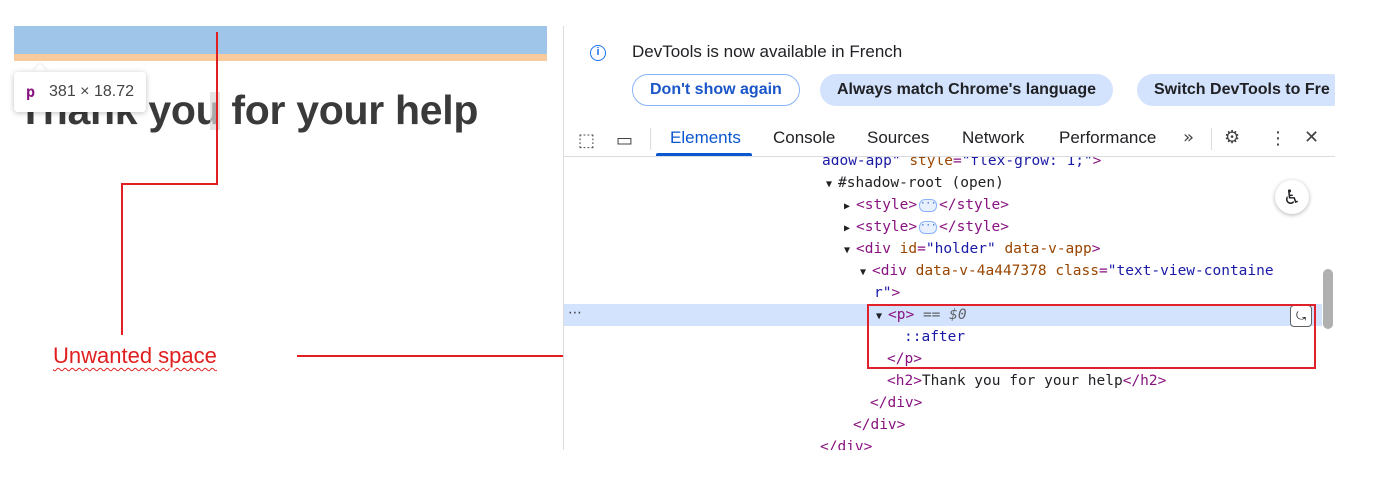 This screenshot has height=490, width=1378. I want to click on infobar-message: DevTools is now available in French, so click(767, 51).